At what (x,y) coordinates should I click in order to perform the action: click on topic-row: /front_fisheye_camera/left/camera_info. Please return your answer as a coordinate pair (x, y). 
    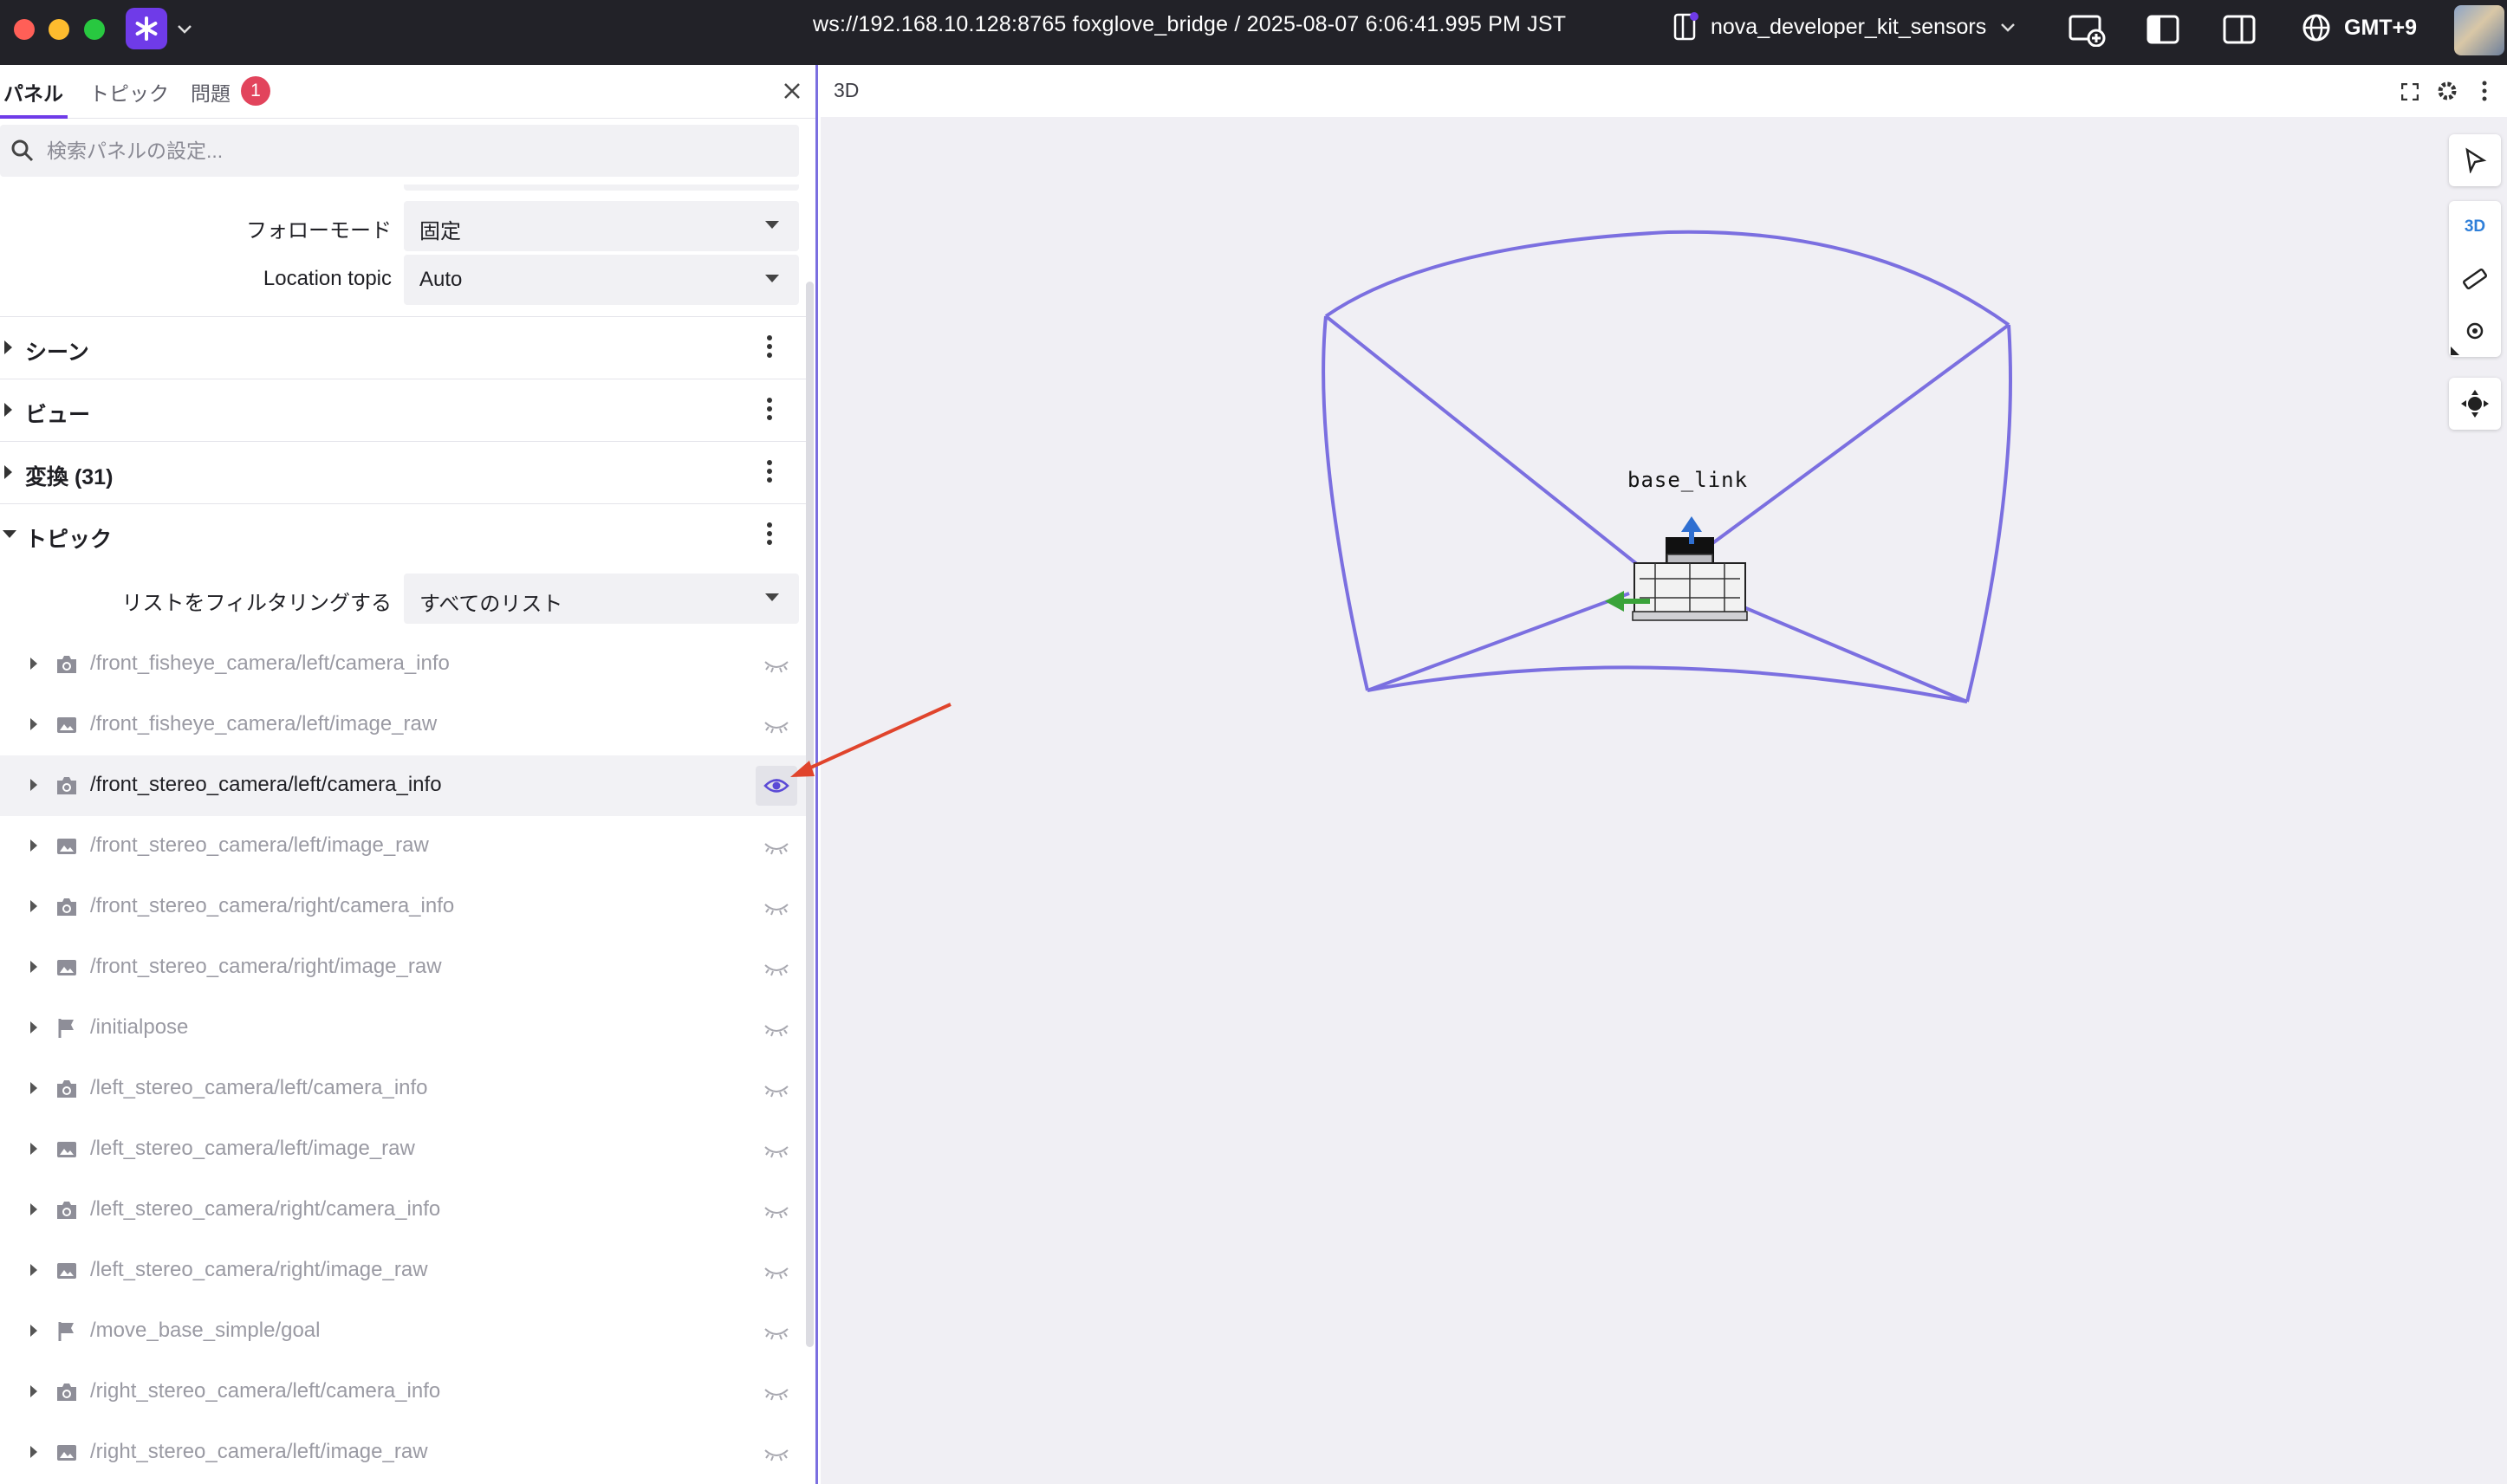
    Looking at the image, I should click on (403, 664).